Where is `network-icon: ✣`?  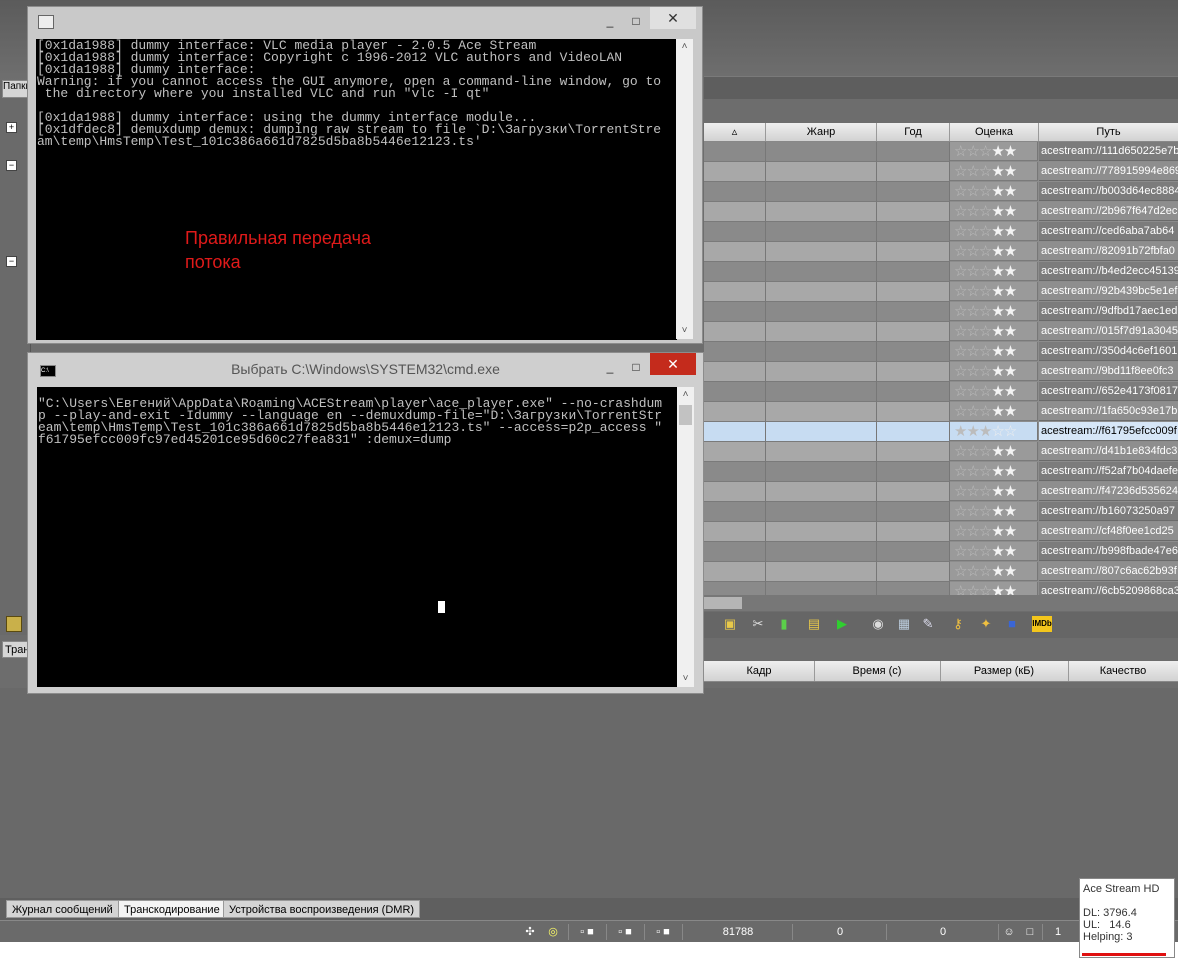 network-icon: ✣ is located at coordinates (530, 932).